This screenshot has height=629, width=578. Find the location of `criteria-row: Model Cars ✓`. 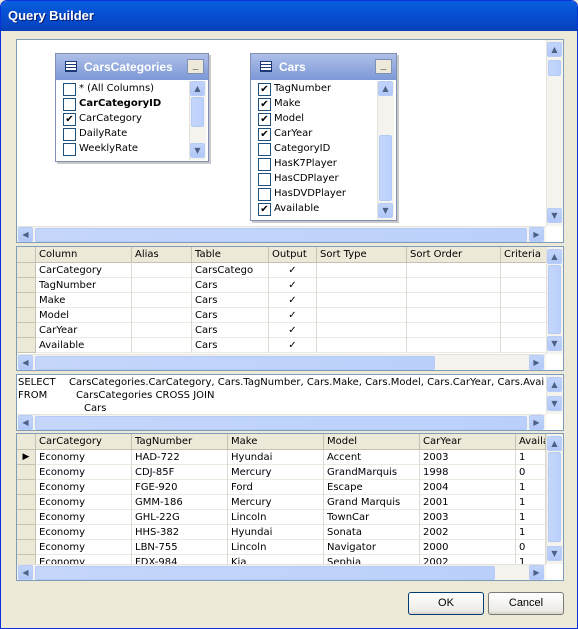

criteria-row: Model Cars ✓ is located at coordinates (281, 315).